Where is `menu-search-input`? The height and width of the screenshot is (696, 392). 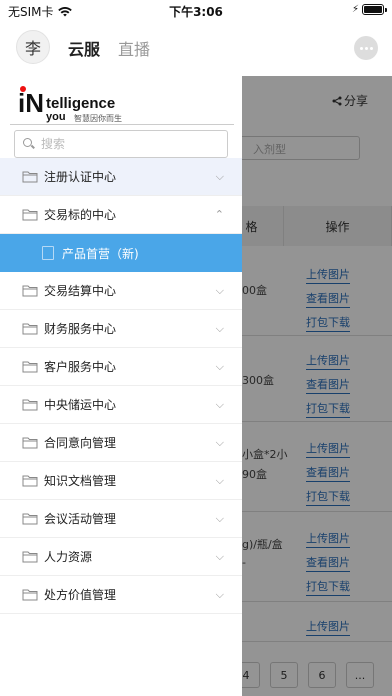 menu-search-input is located at coordinates (126, 144).